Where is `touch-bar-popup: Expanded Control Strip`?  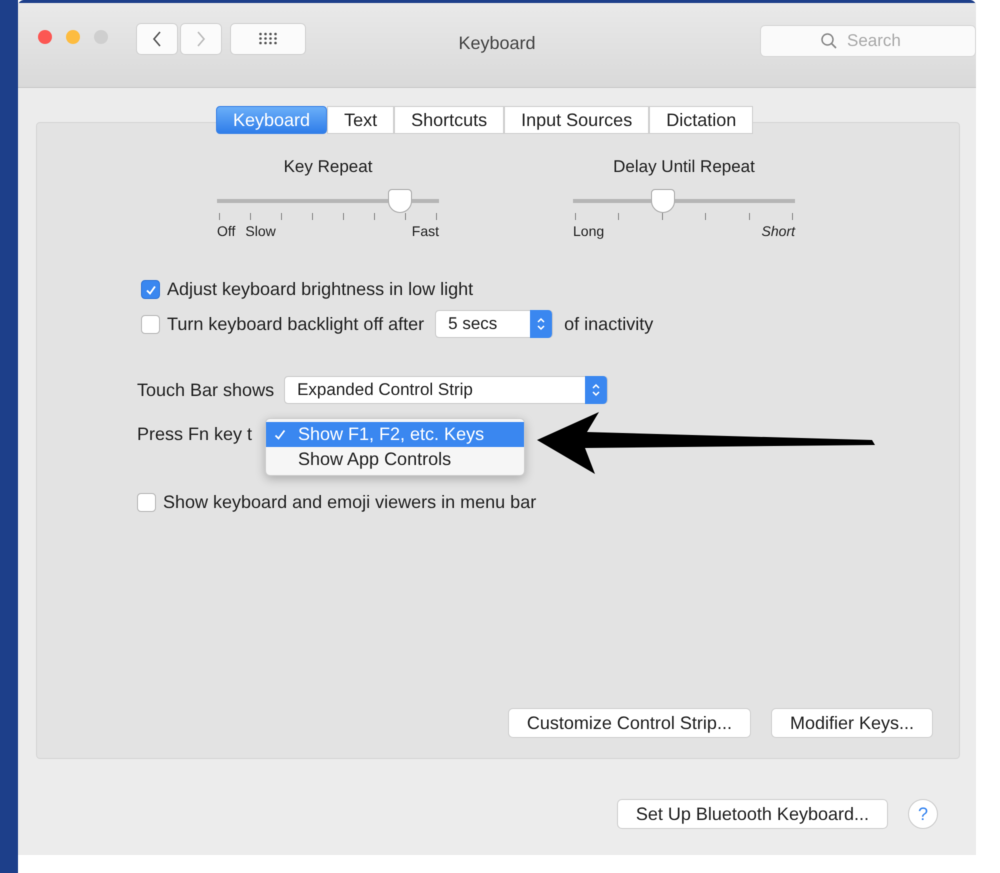
touch-bar-popup: Expanded Control Strip is located at coordinates (446, 390).